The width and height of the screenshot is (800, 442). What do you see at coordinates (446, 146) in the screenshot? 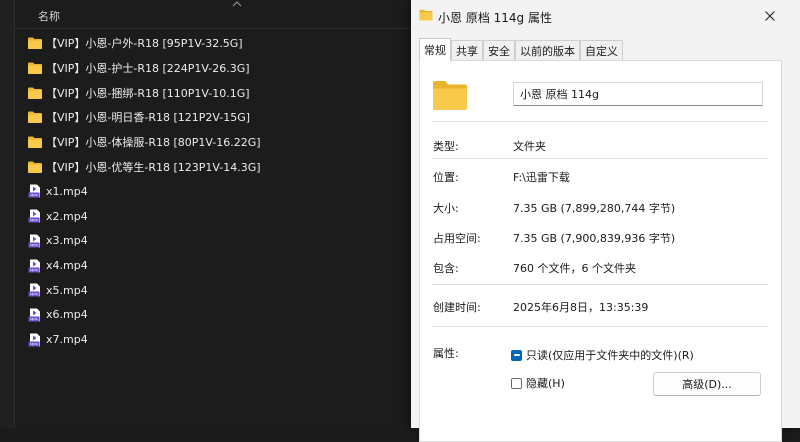
I see `type-label: 类型:` at bounding box center [446, 146].